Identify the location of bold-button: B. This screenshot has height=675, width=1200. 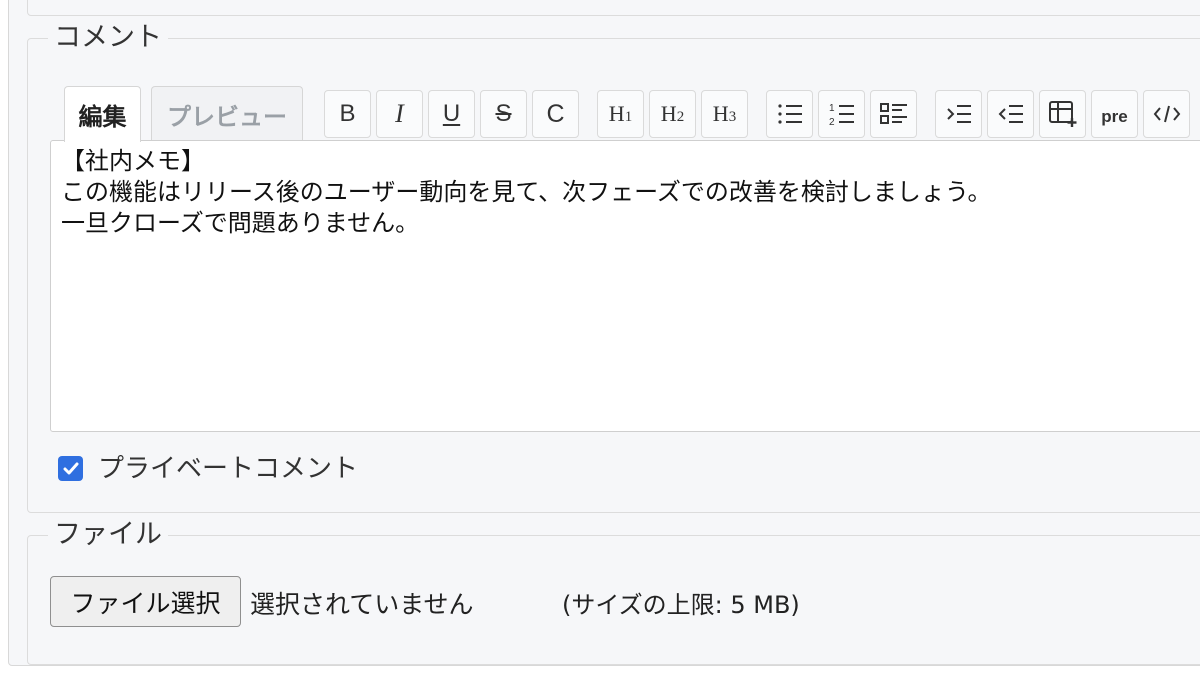
(347, 114).